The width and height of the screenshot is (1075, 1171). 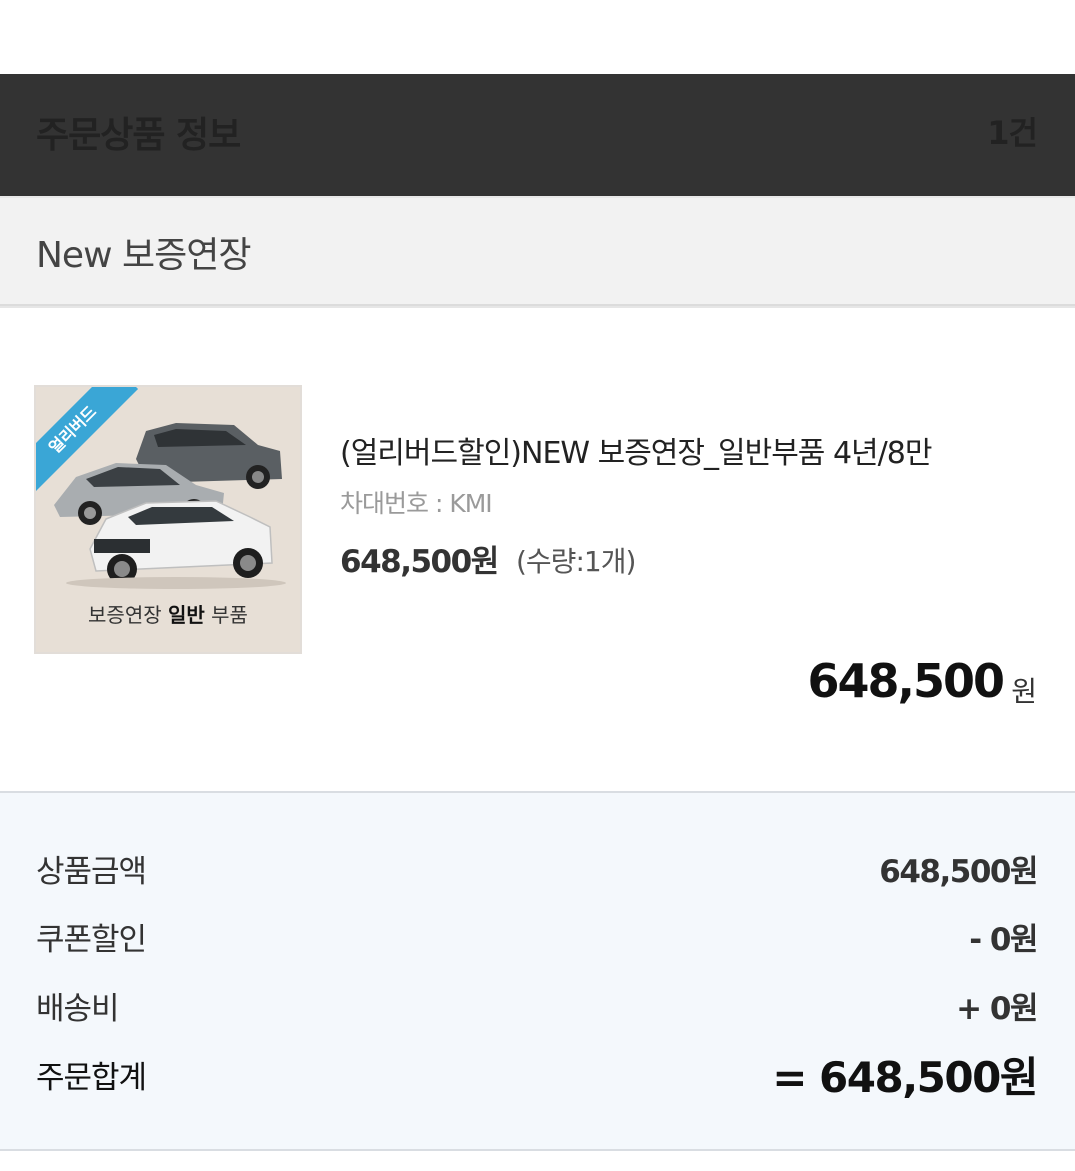 What do you see at coordinates (958, 872) in the screenshot?
I see `summary-value-product-amount: 648,500원` at bounding box center [958, 872].